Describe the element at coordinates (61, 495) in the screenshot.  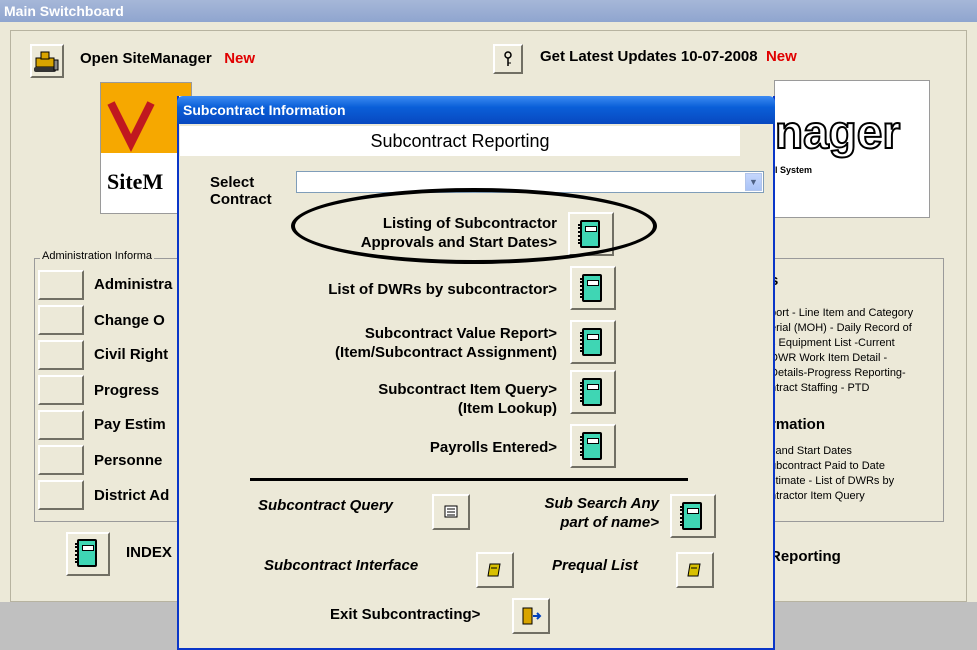
I see `district-admin-button` at that location.